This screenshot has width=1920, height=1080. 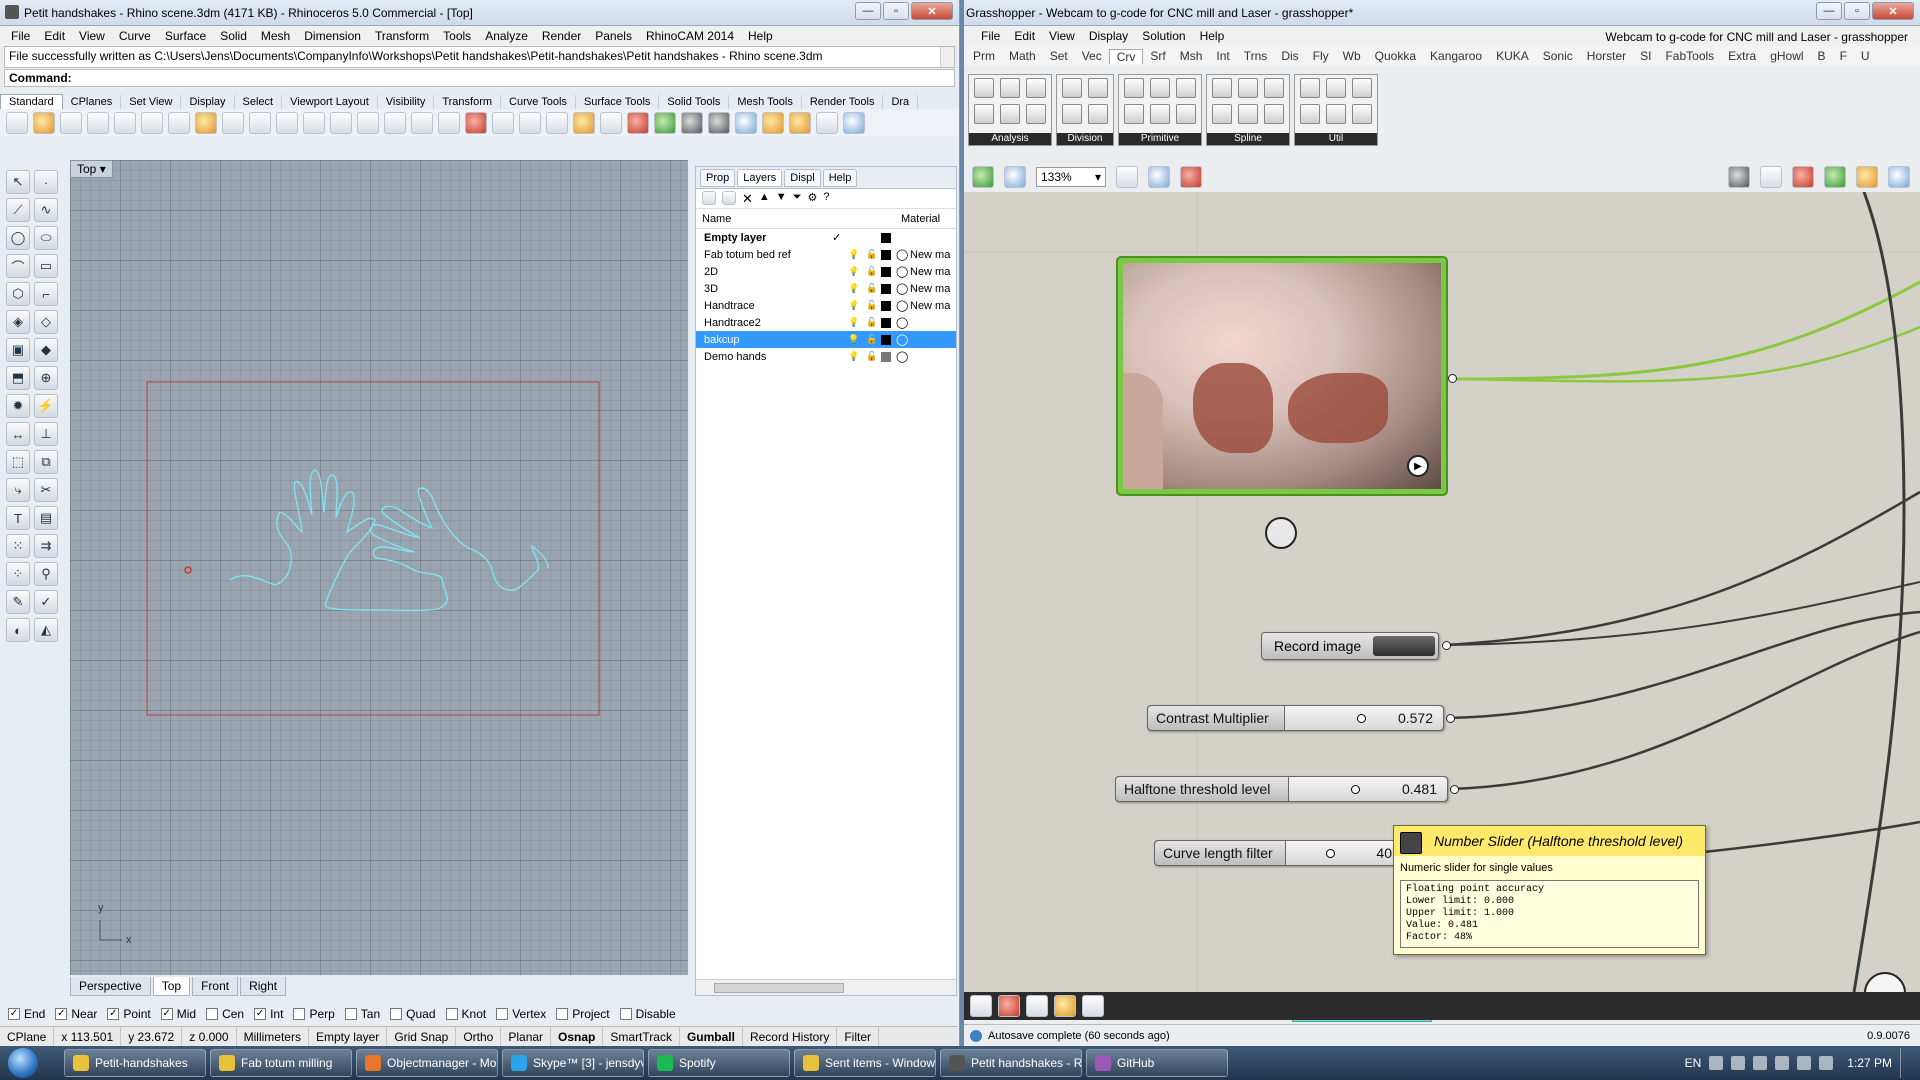 What do you see at coordinates (1893, 11) in the screenshot?
I see `gh-close-button: ✕` at bounding box center [1893, 11].